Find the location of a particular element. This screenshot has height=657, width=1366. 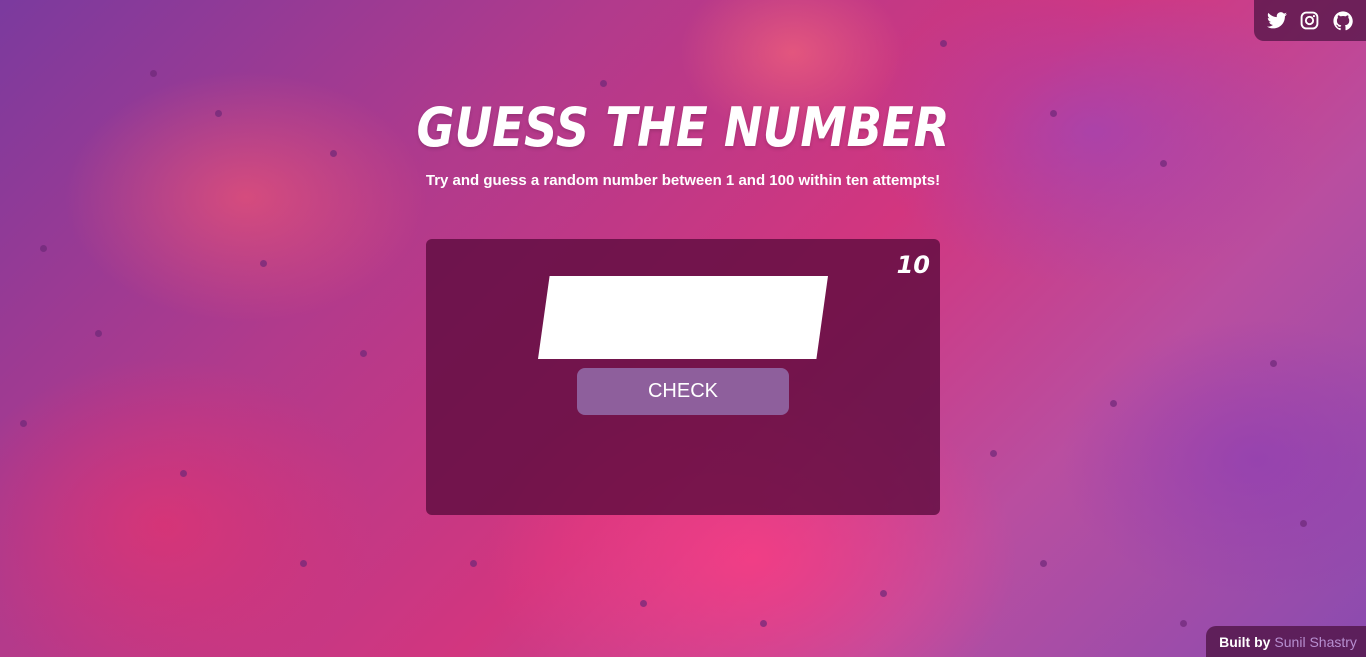

built-by-label: Built by is located at coordinates (1245, 641).